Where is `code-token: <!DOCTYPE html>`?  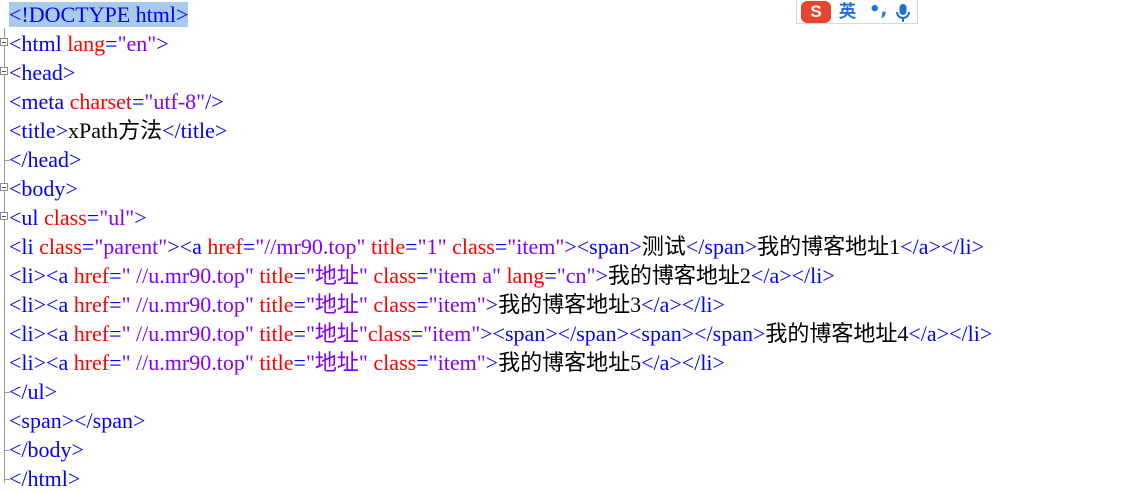
code-token: <!DOCTYPE html> is located at coordinates (99, 14).